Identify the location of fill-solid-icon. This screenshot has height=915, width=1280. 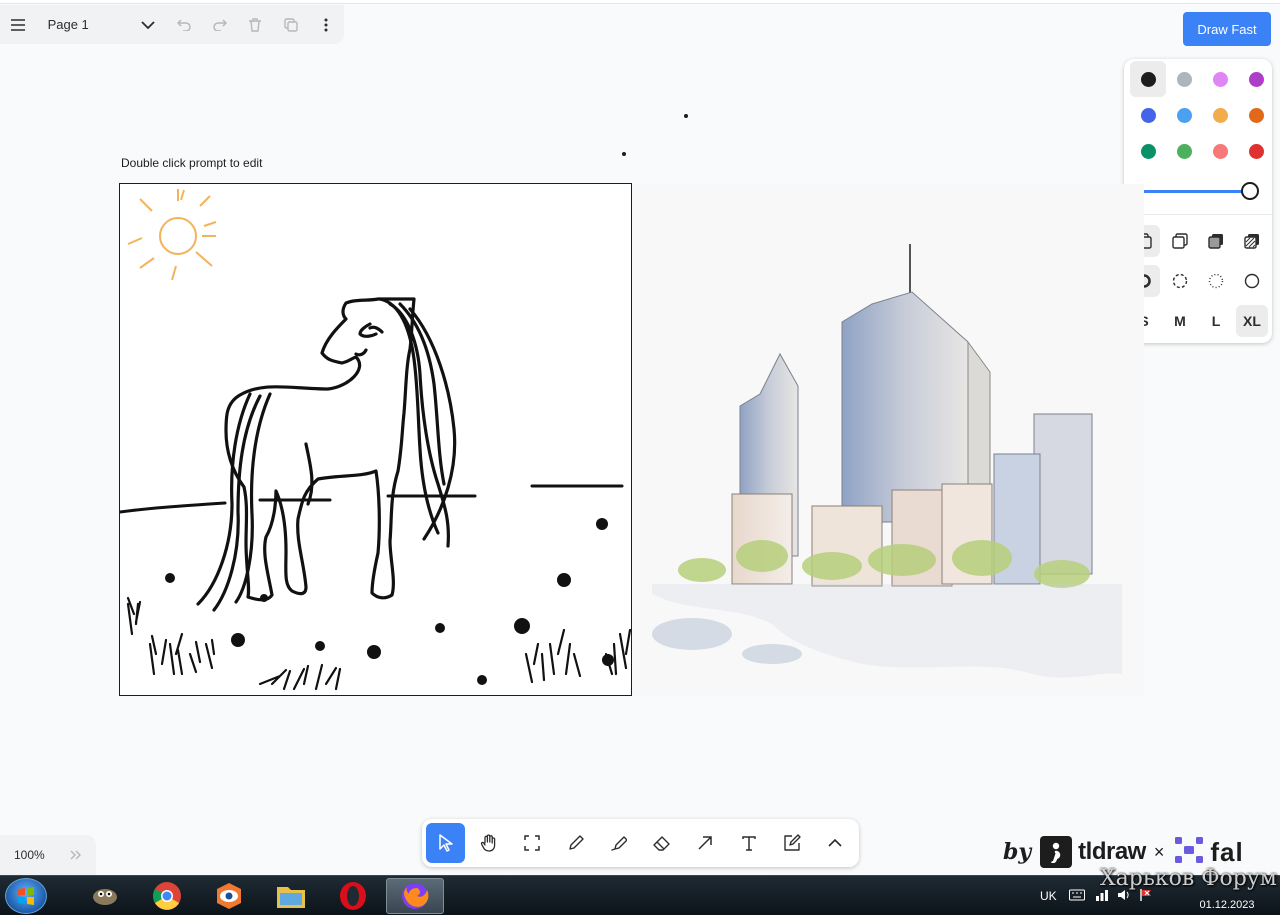
(1216, 241).